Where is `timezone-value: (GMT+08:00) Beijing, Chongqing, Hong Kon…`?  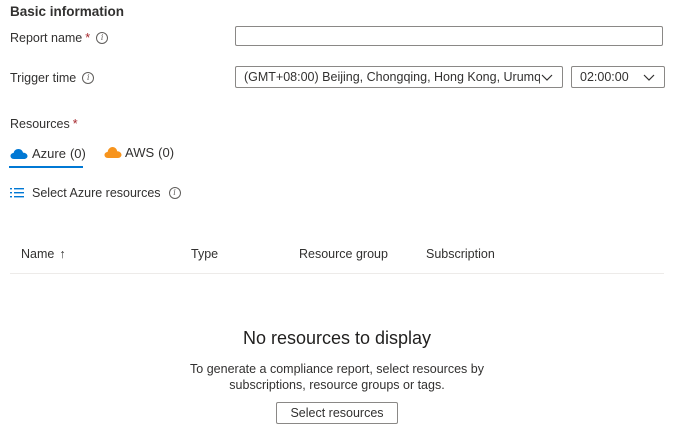
timezone-value: (GMT+08:00) Beijing, Chongqing, Hong Kon… is located at coordinates (392, 77).